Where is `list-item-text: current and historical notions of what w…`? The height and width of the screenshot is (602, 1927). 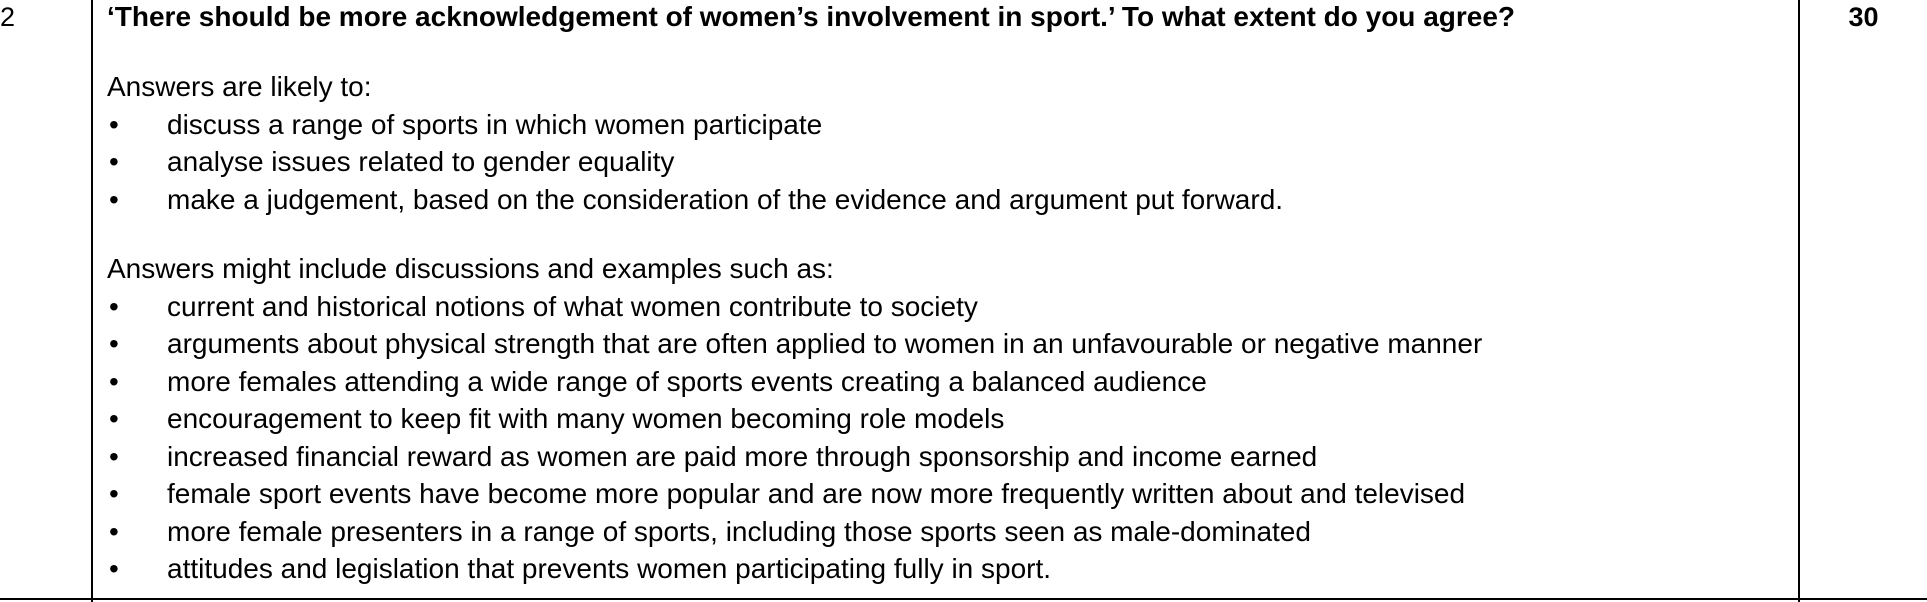 list-item-text: current and historical notions of what w… is located at coordinates (572, 306).